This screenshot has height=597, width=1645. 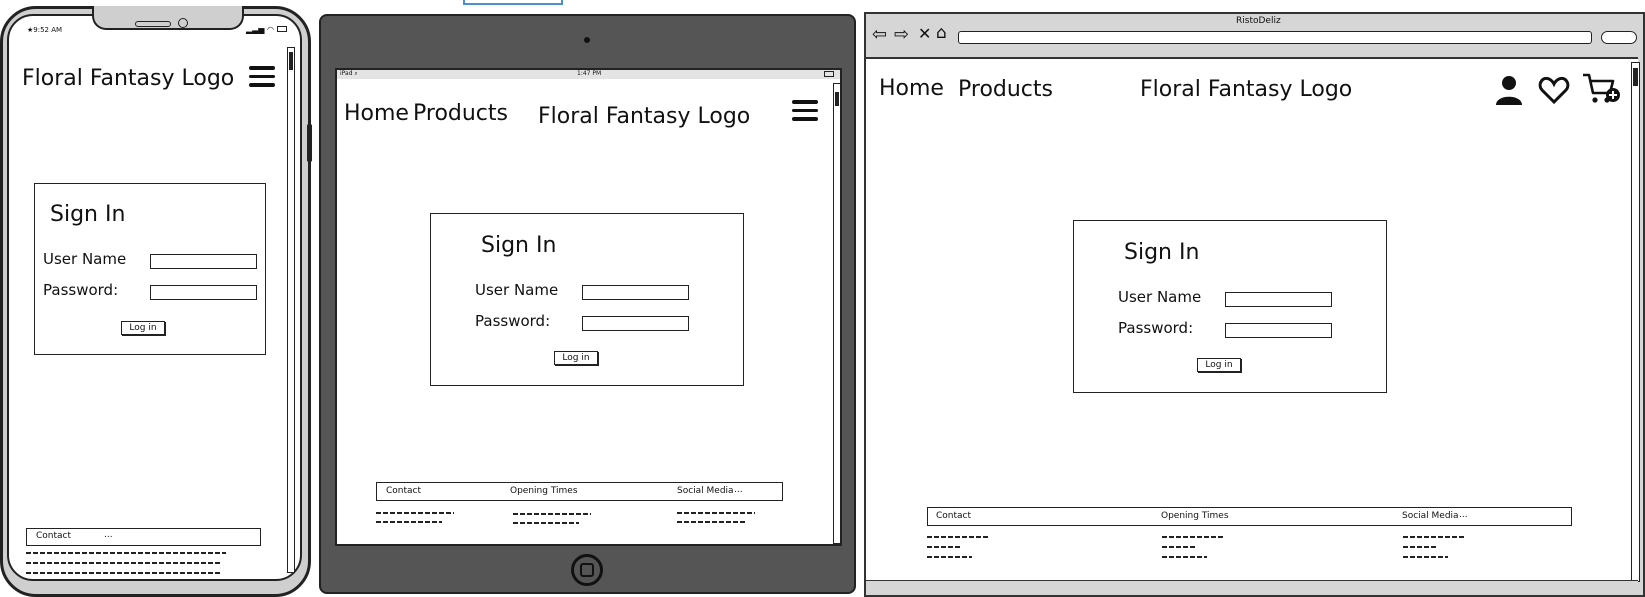 What do you see at coordinates (513, 2) in the screenshot?
I see `selection-handle` at bounding box center [513, 2].